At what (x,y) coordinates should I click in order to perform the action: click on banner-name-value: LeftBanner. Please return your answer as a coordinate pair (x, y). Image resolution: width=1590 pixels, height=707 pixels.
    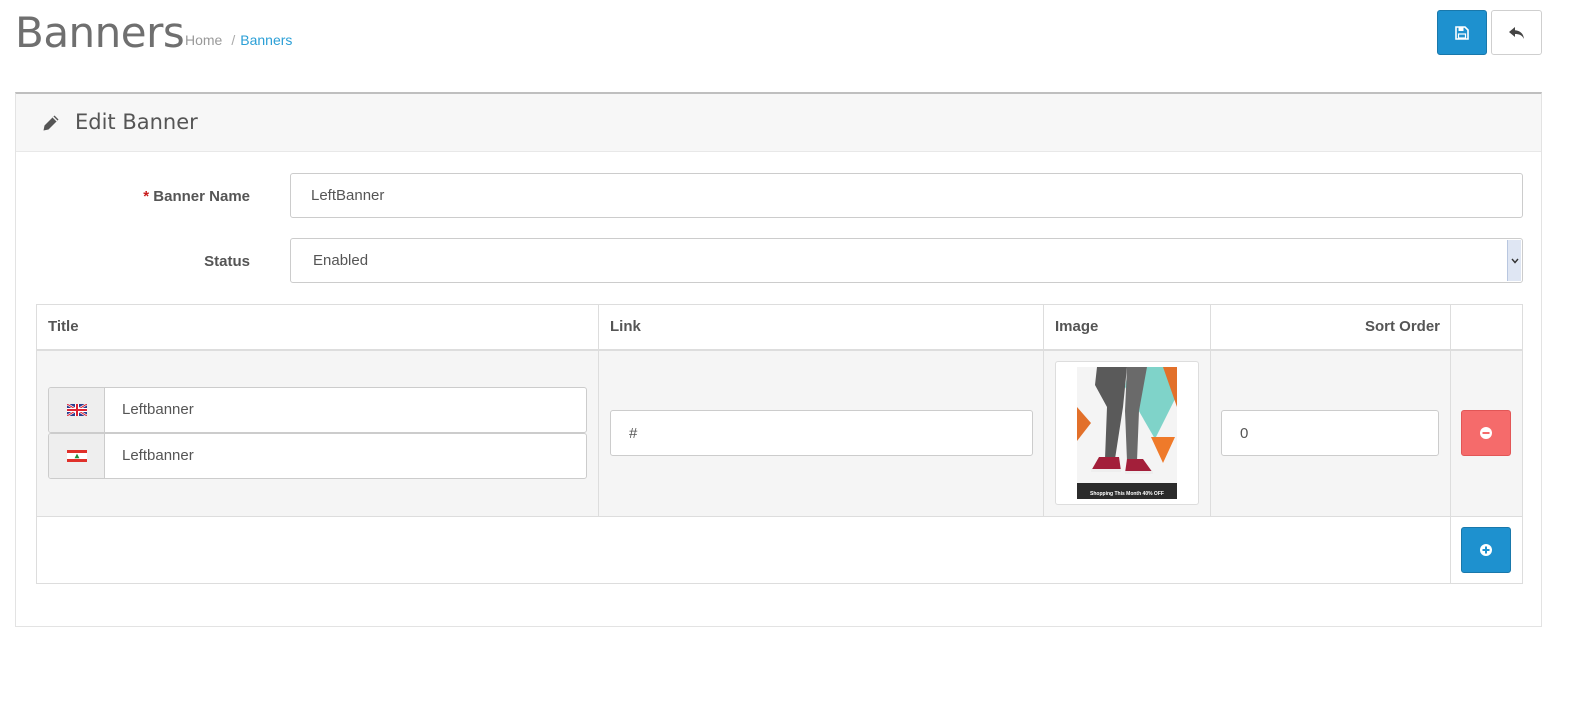
    Looking at the image, I should click on (348, 195).